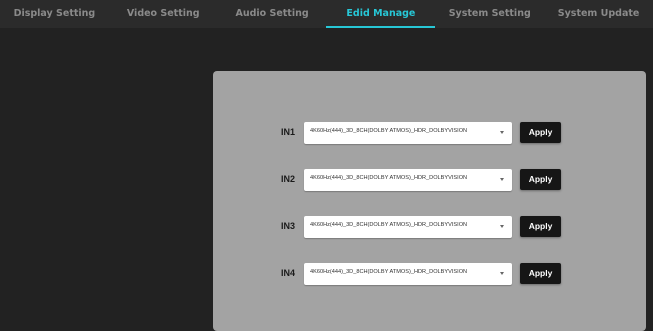  I want to click on input-label: IN2, so click(288, 179).